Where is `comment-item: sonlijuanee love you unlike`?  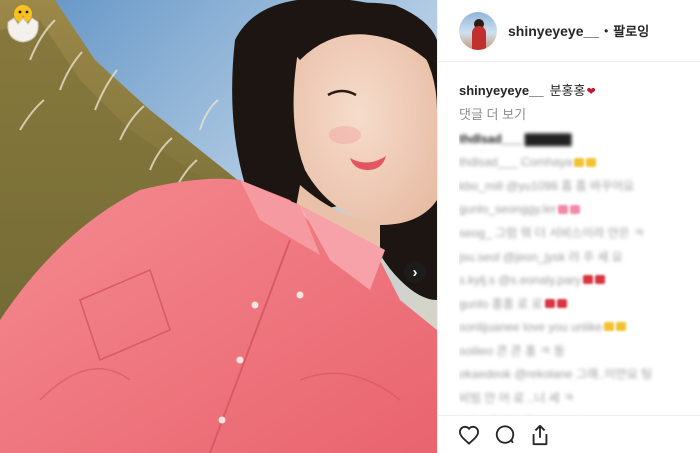 comment-item: sonlijuanee love you unlike is located at coordinates (579, 327).